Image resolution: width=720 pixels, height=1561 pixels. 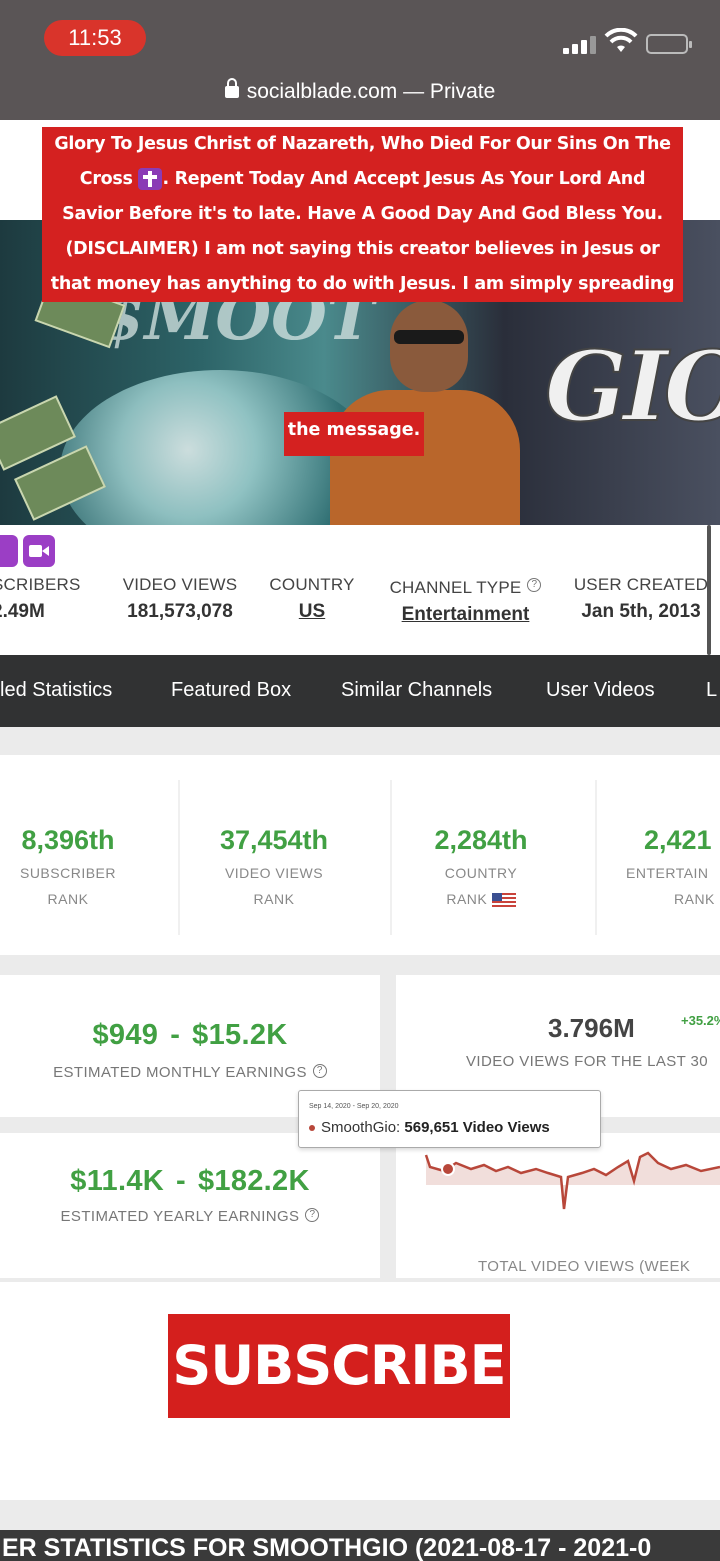 What do you see at coordinates (371, 91) in the screenshot?
I see `url-text: socialblade.com — Private` at bounding box center [371, 91].